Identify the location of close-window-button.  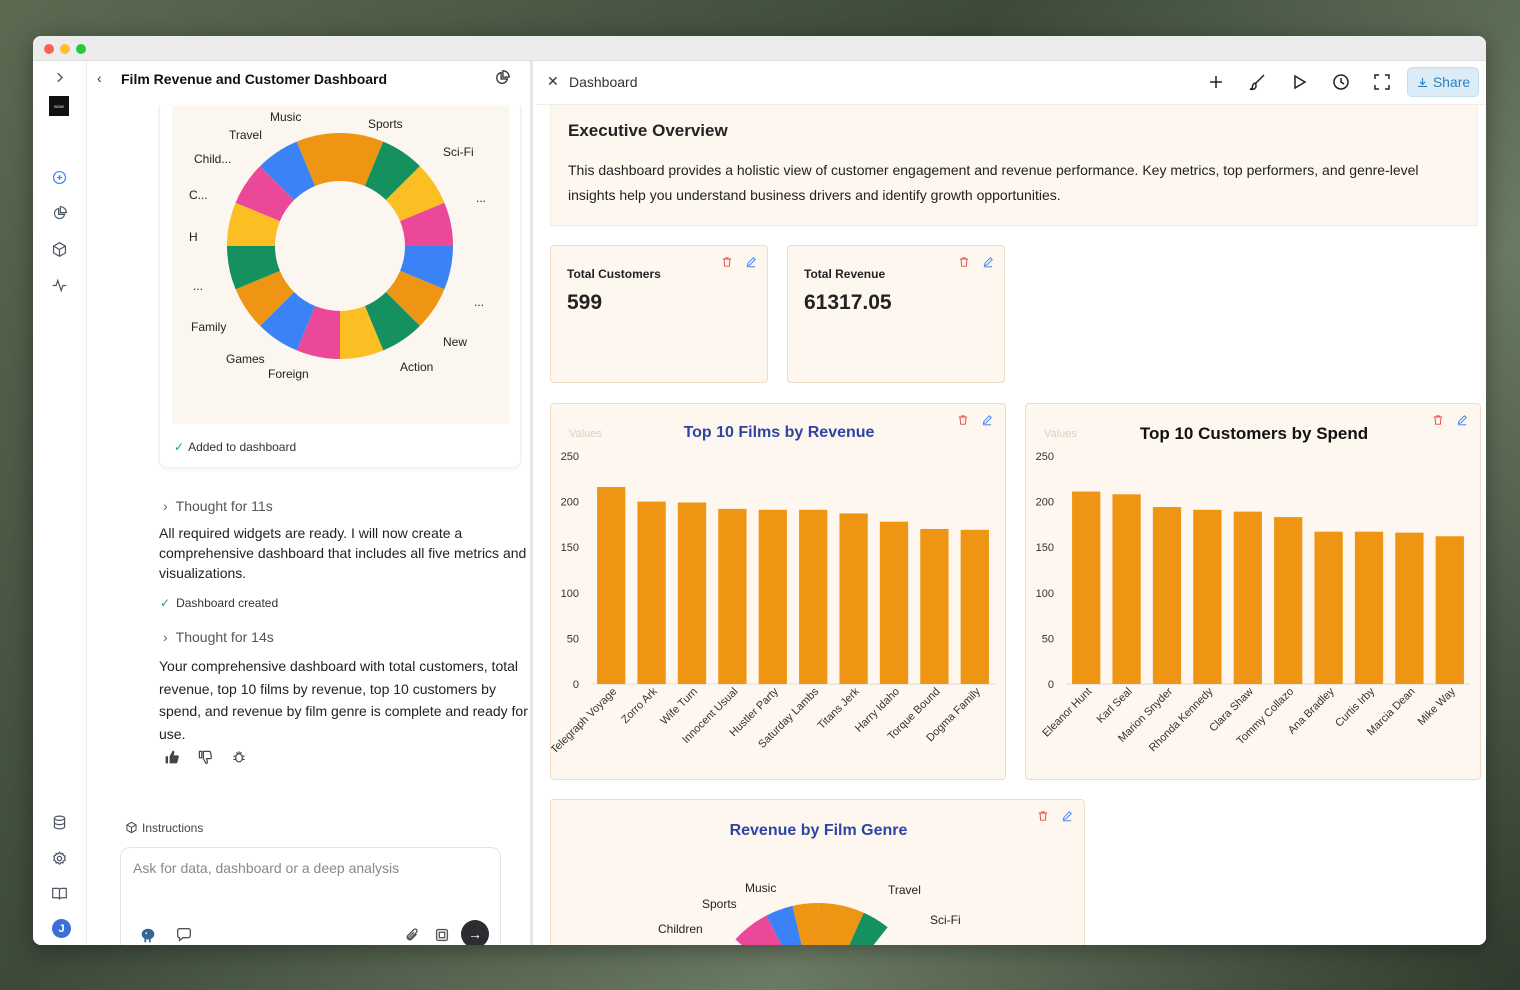
(49, 49).